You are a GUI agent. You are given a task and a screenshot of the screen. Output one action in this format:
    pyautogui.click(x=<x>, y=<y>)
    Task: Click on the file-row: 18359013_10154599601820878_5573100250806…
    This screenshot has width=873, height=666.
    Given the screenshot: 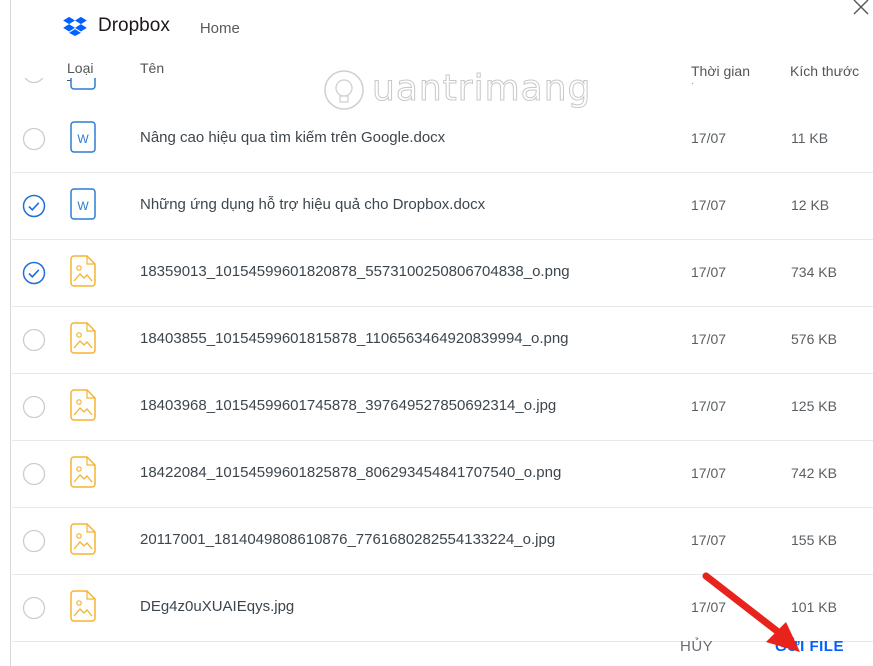 What is the action you would take?
    pyautogui.click(x=442, y=273)
    